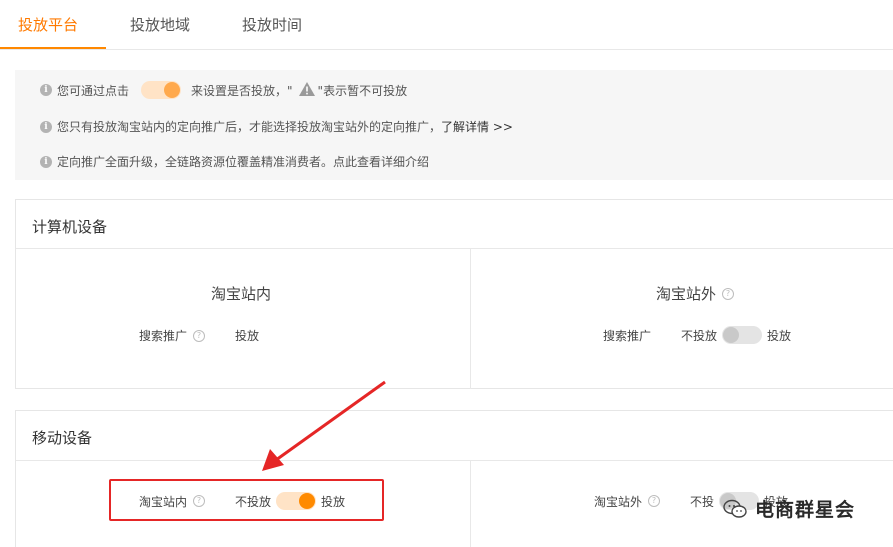 This screenshot has width=893, height=547. I want to click on watermark: 电商群星会, so click(789, 508).